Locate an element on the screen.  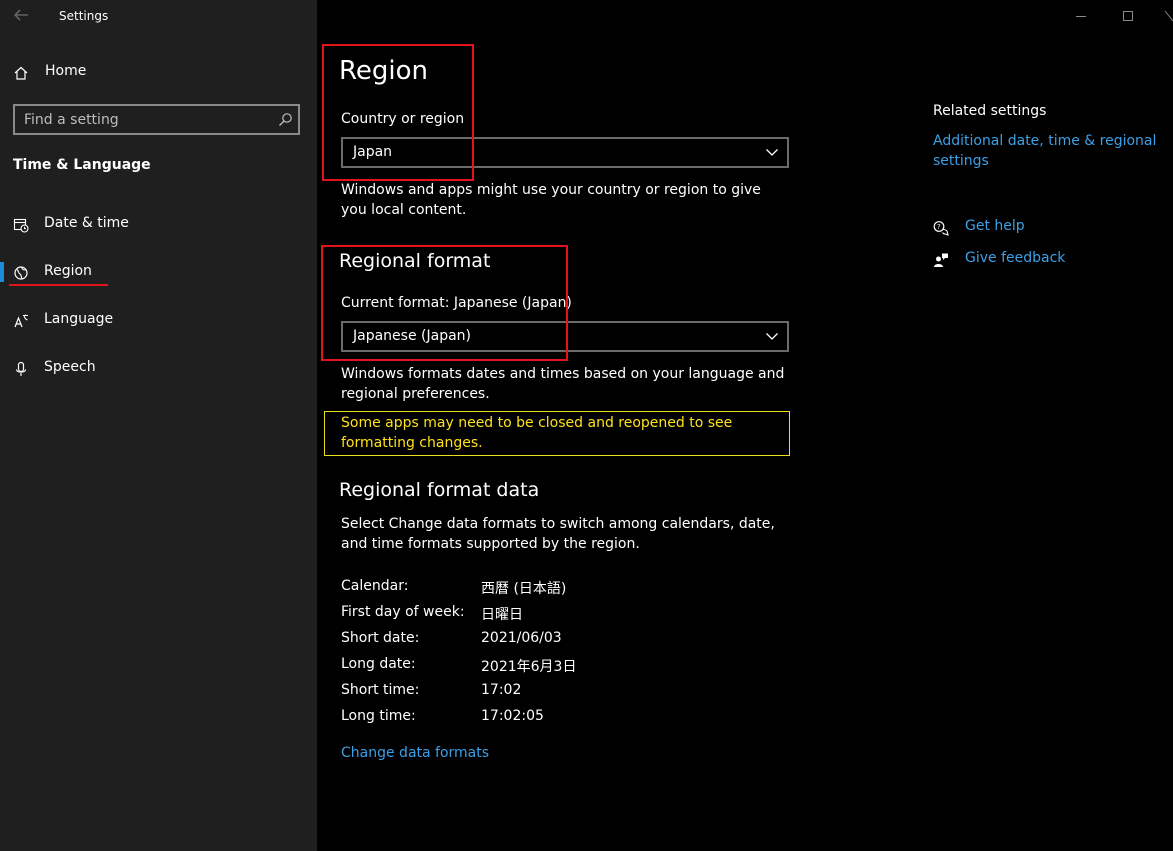
row-value: 17:02 is located at coordinates (501, 690).